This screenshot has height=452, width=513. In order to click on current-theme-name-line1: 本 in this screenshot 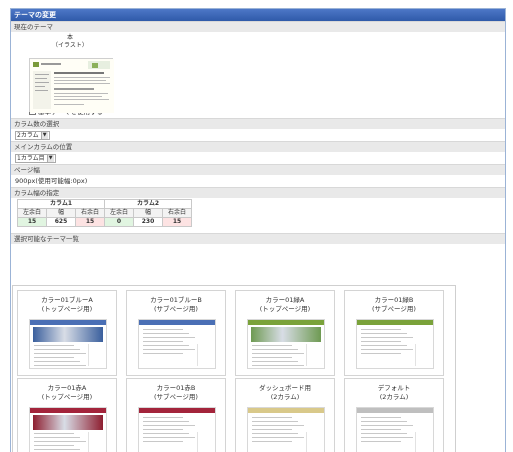, I will do `click(69, 37)`.